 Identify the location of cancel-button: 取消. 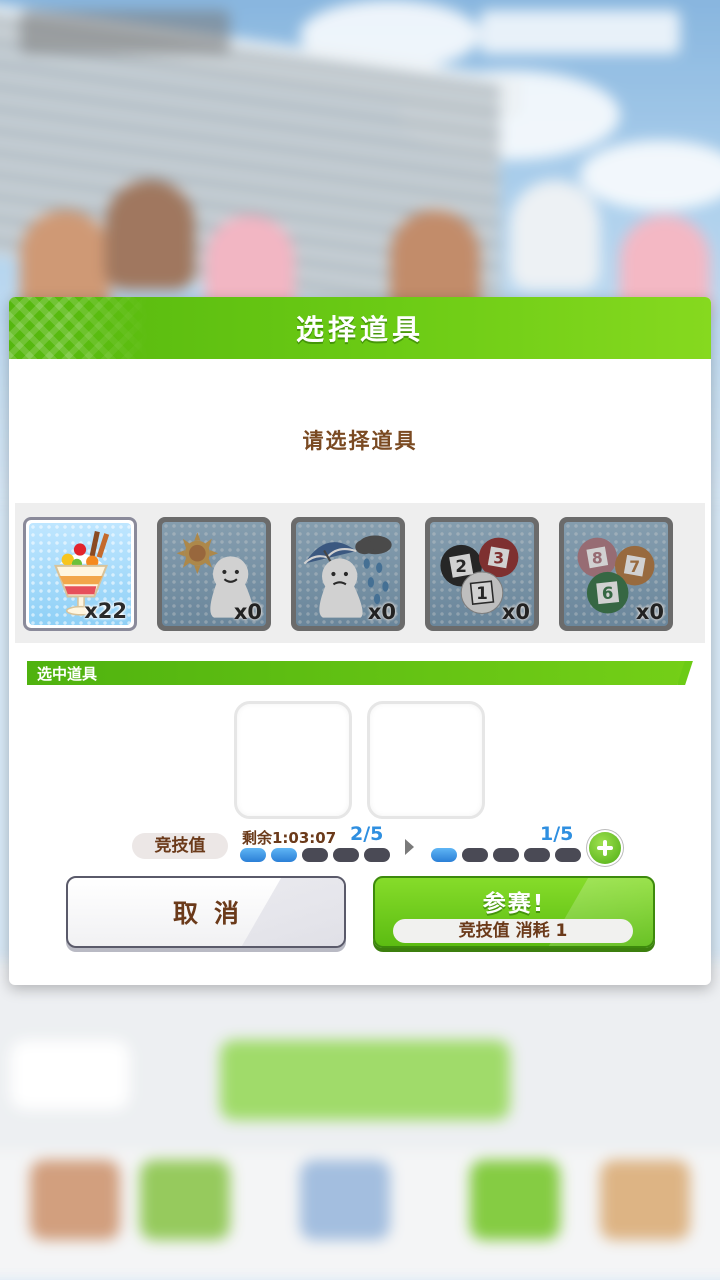
(206, 912).